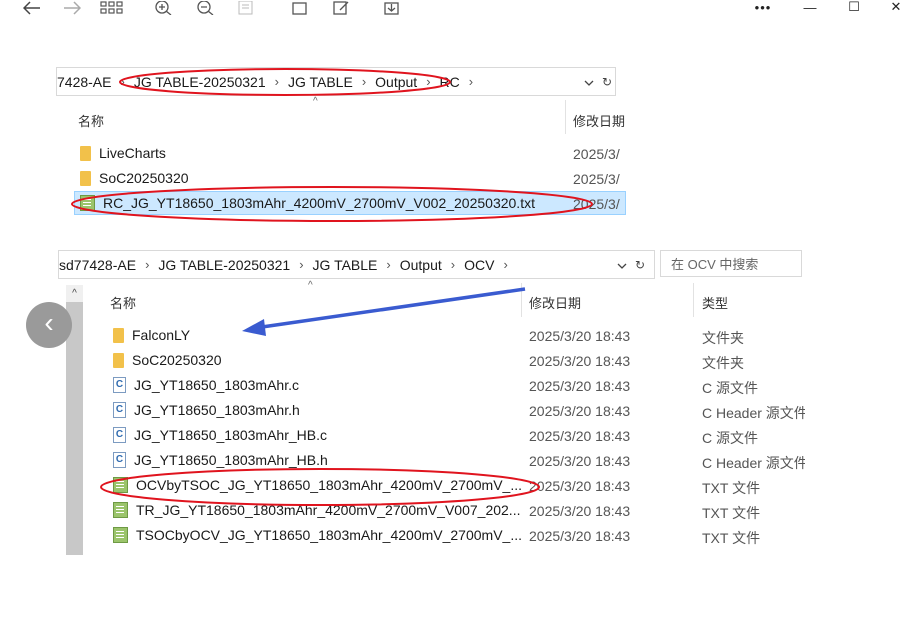 This screenshot has height=622, width=921. Describe the element at coordinates (231, 460) in the screenshot. I see `file-name: JG_YT18650_1803mAhr_HB.h` at that location.